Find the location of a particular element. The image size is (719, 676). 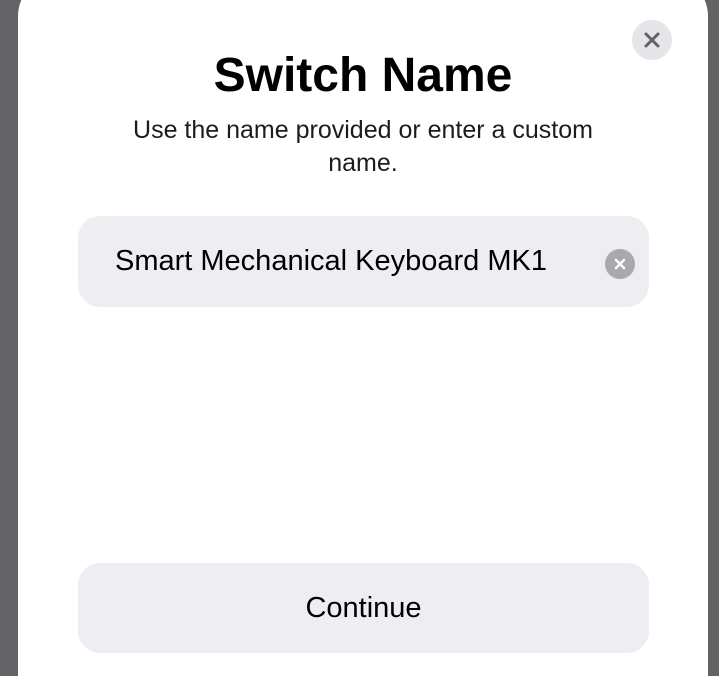

name-input-value: Smart Mechanical Keyboard MK1 is located at coordinates (331, 261).